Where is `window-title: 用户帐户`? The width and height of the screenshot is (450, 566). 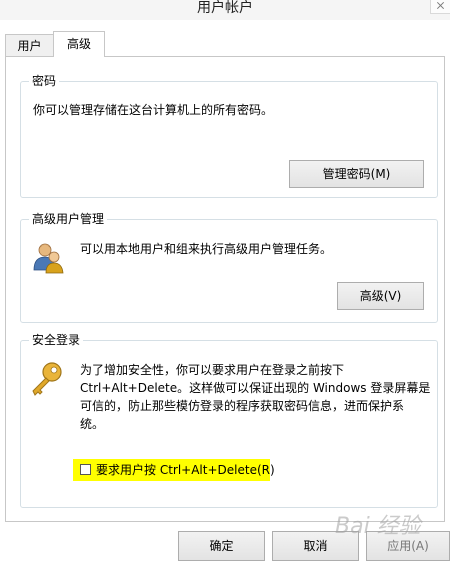 window-title: 用户帐户 is located at coordinates (225, 8).